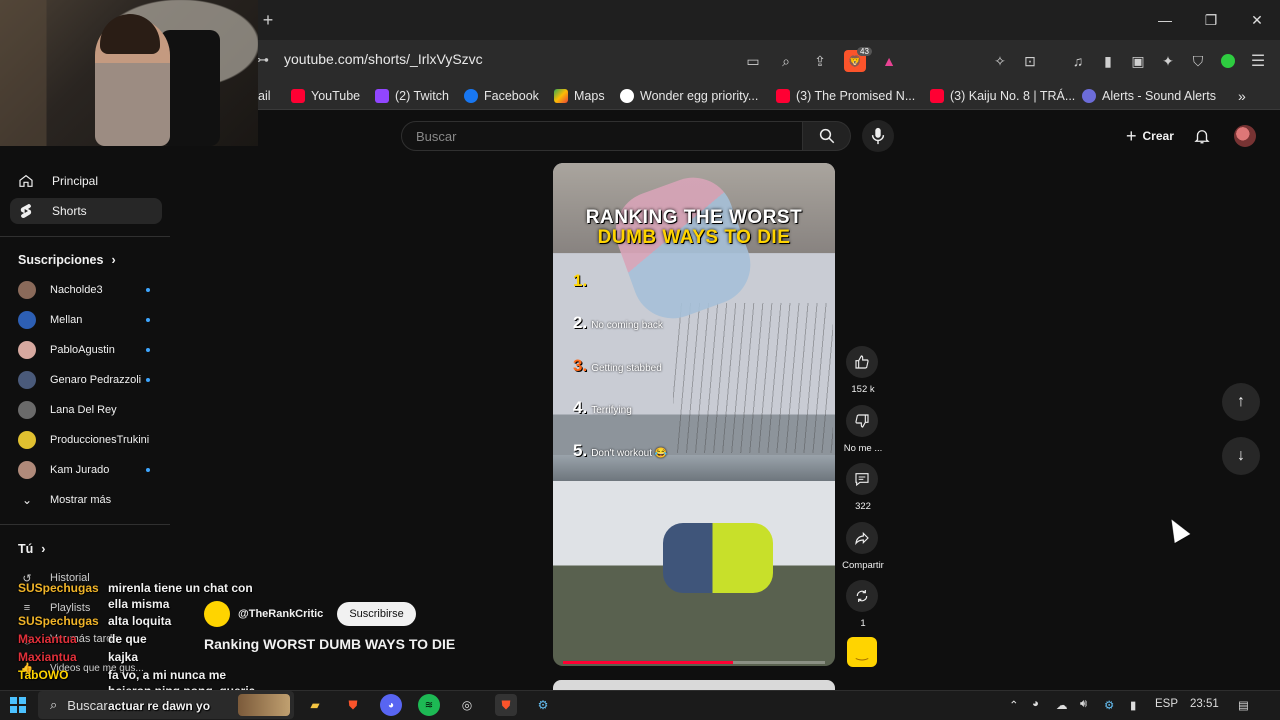 The image size is (1280, 720). I want to click on you-header: Tú ›, so click(31, 549).